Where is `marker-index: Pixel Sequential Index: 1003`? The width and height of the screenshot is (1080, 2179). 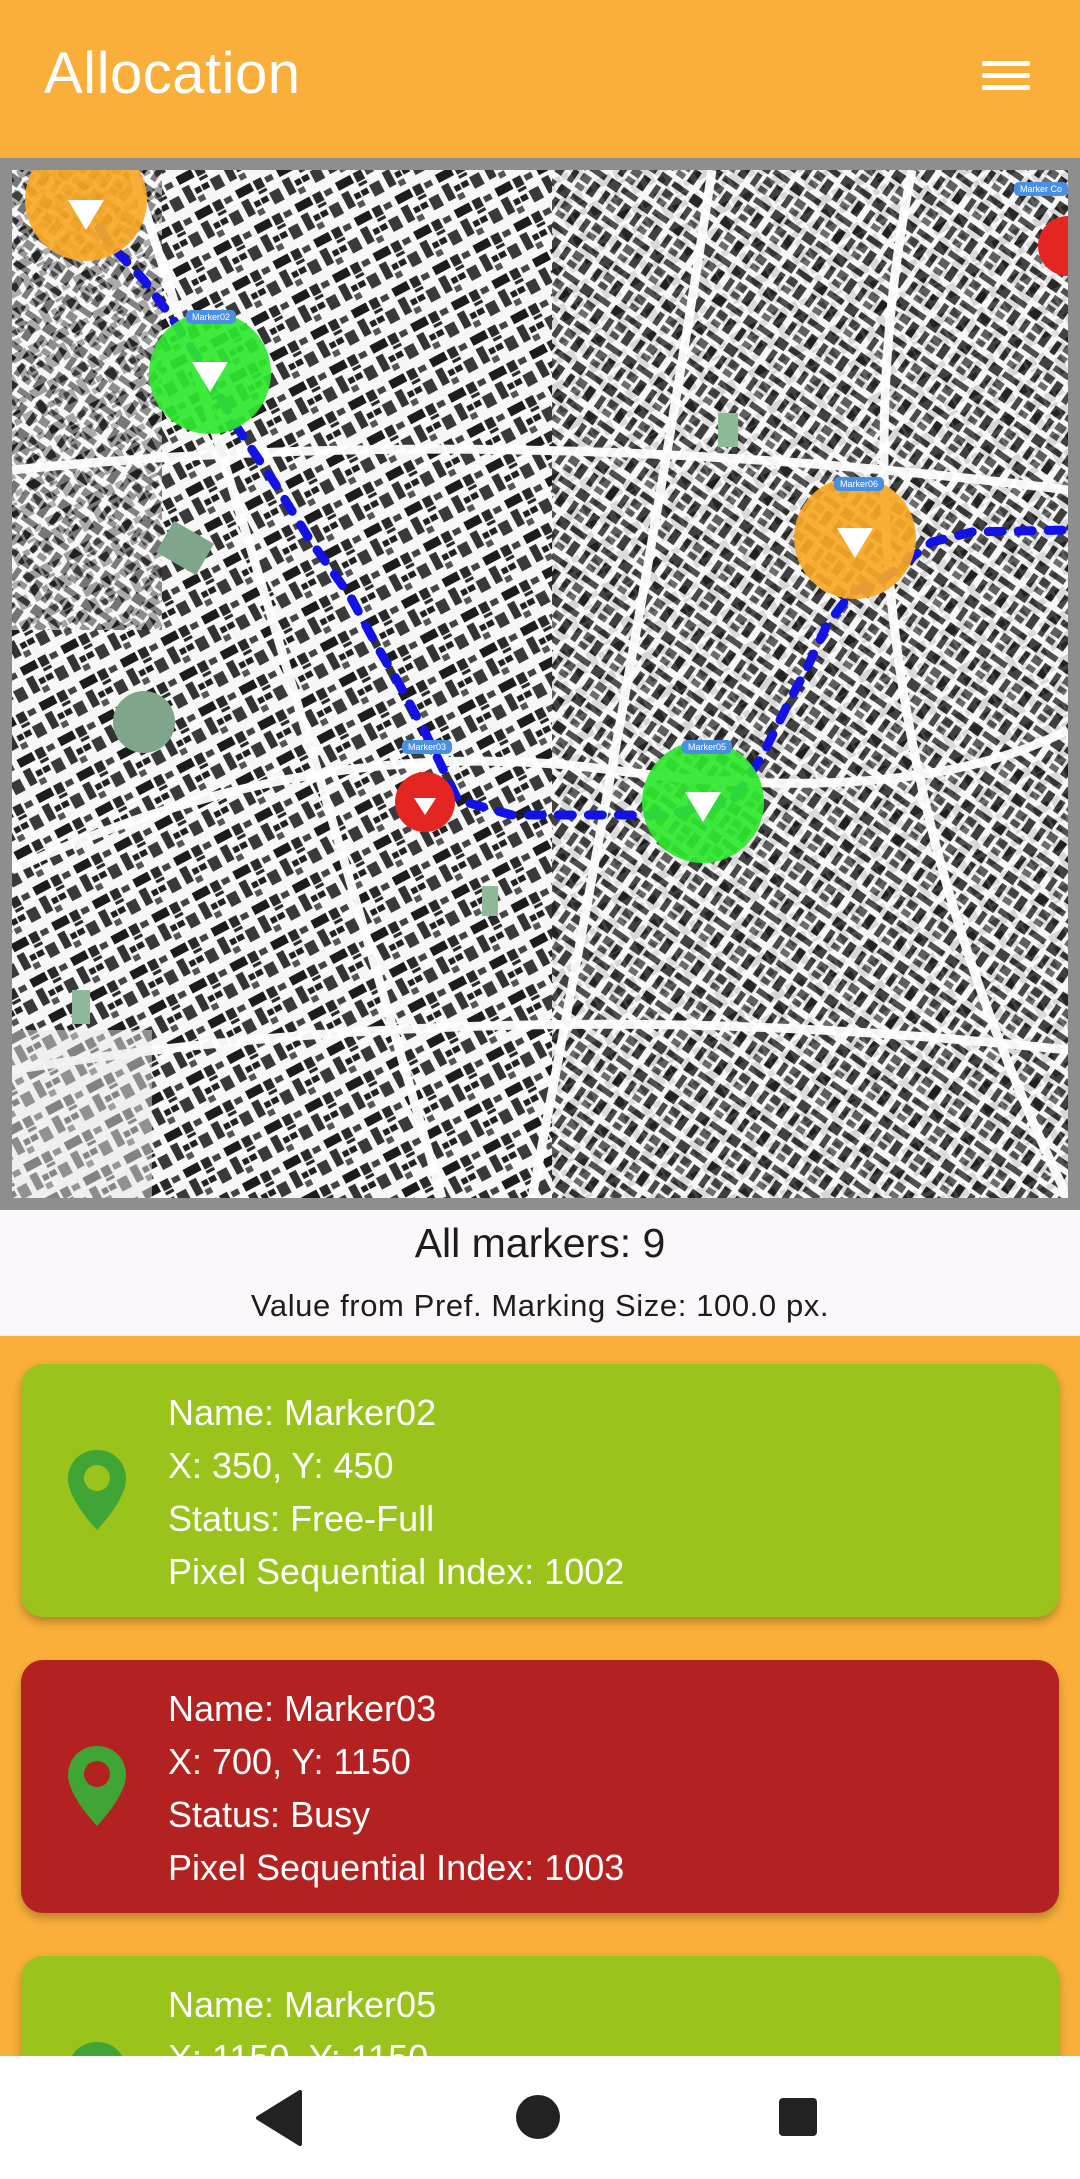
marker-index: Pixel Sequential Index: 1003 is located at coordinates (396, 1867).